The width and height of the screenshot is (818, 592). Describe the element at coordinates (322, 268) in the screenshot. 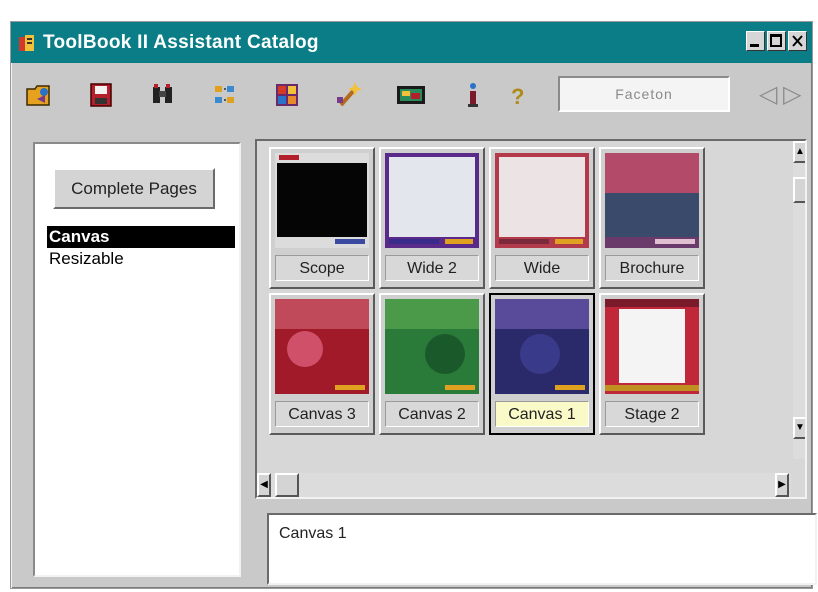

I see `catalog-item-label: Scope` at that location.